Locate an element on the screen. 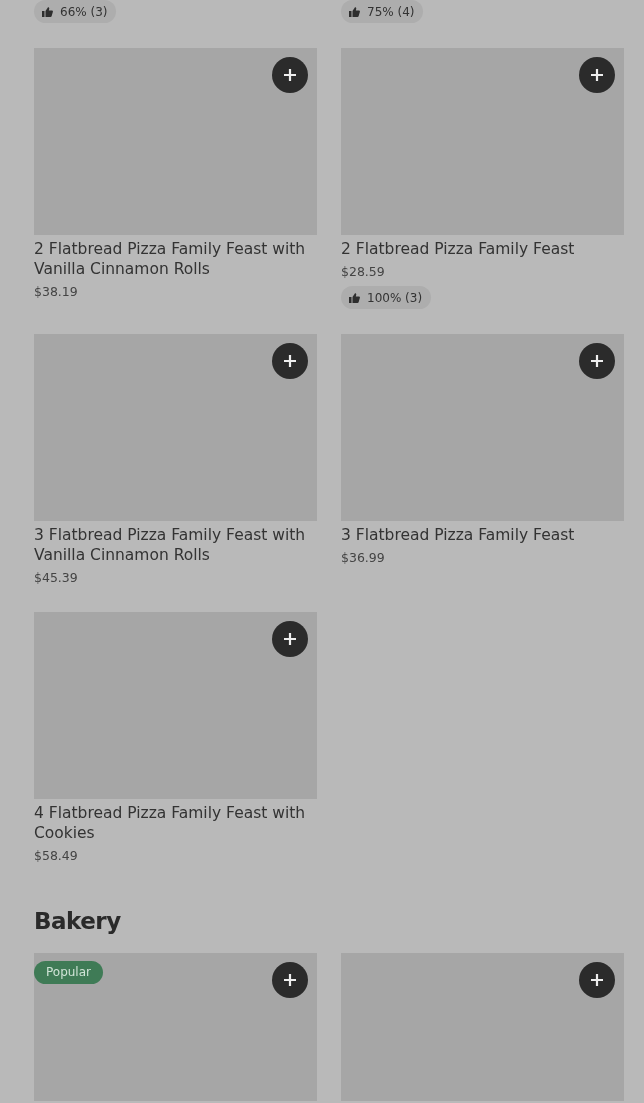  item-title: 3 Flatbread Pizza Family Feast with Vanilla Cinnamon Rolls is located at coordinates (170, 545).